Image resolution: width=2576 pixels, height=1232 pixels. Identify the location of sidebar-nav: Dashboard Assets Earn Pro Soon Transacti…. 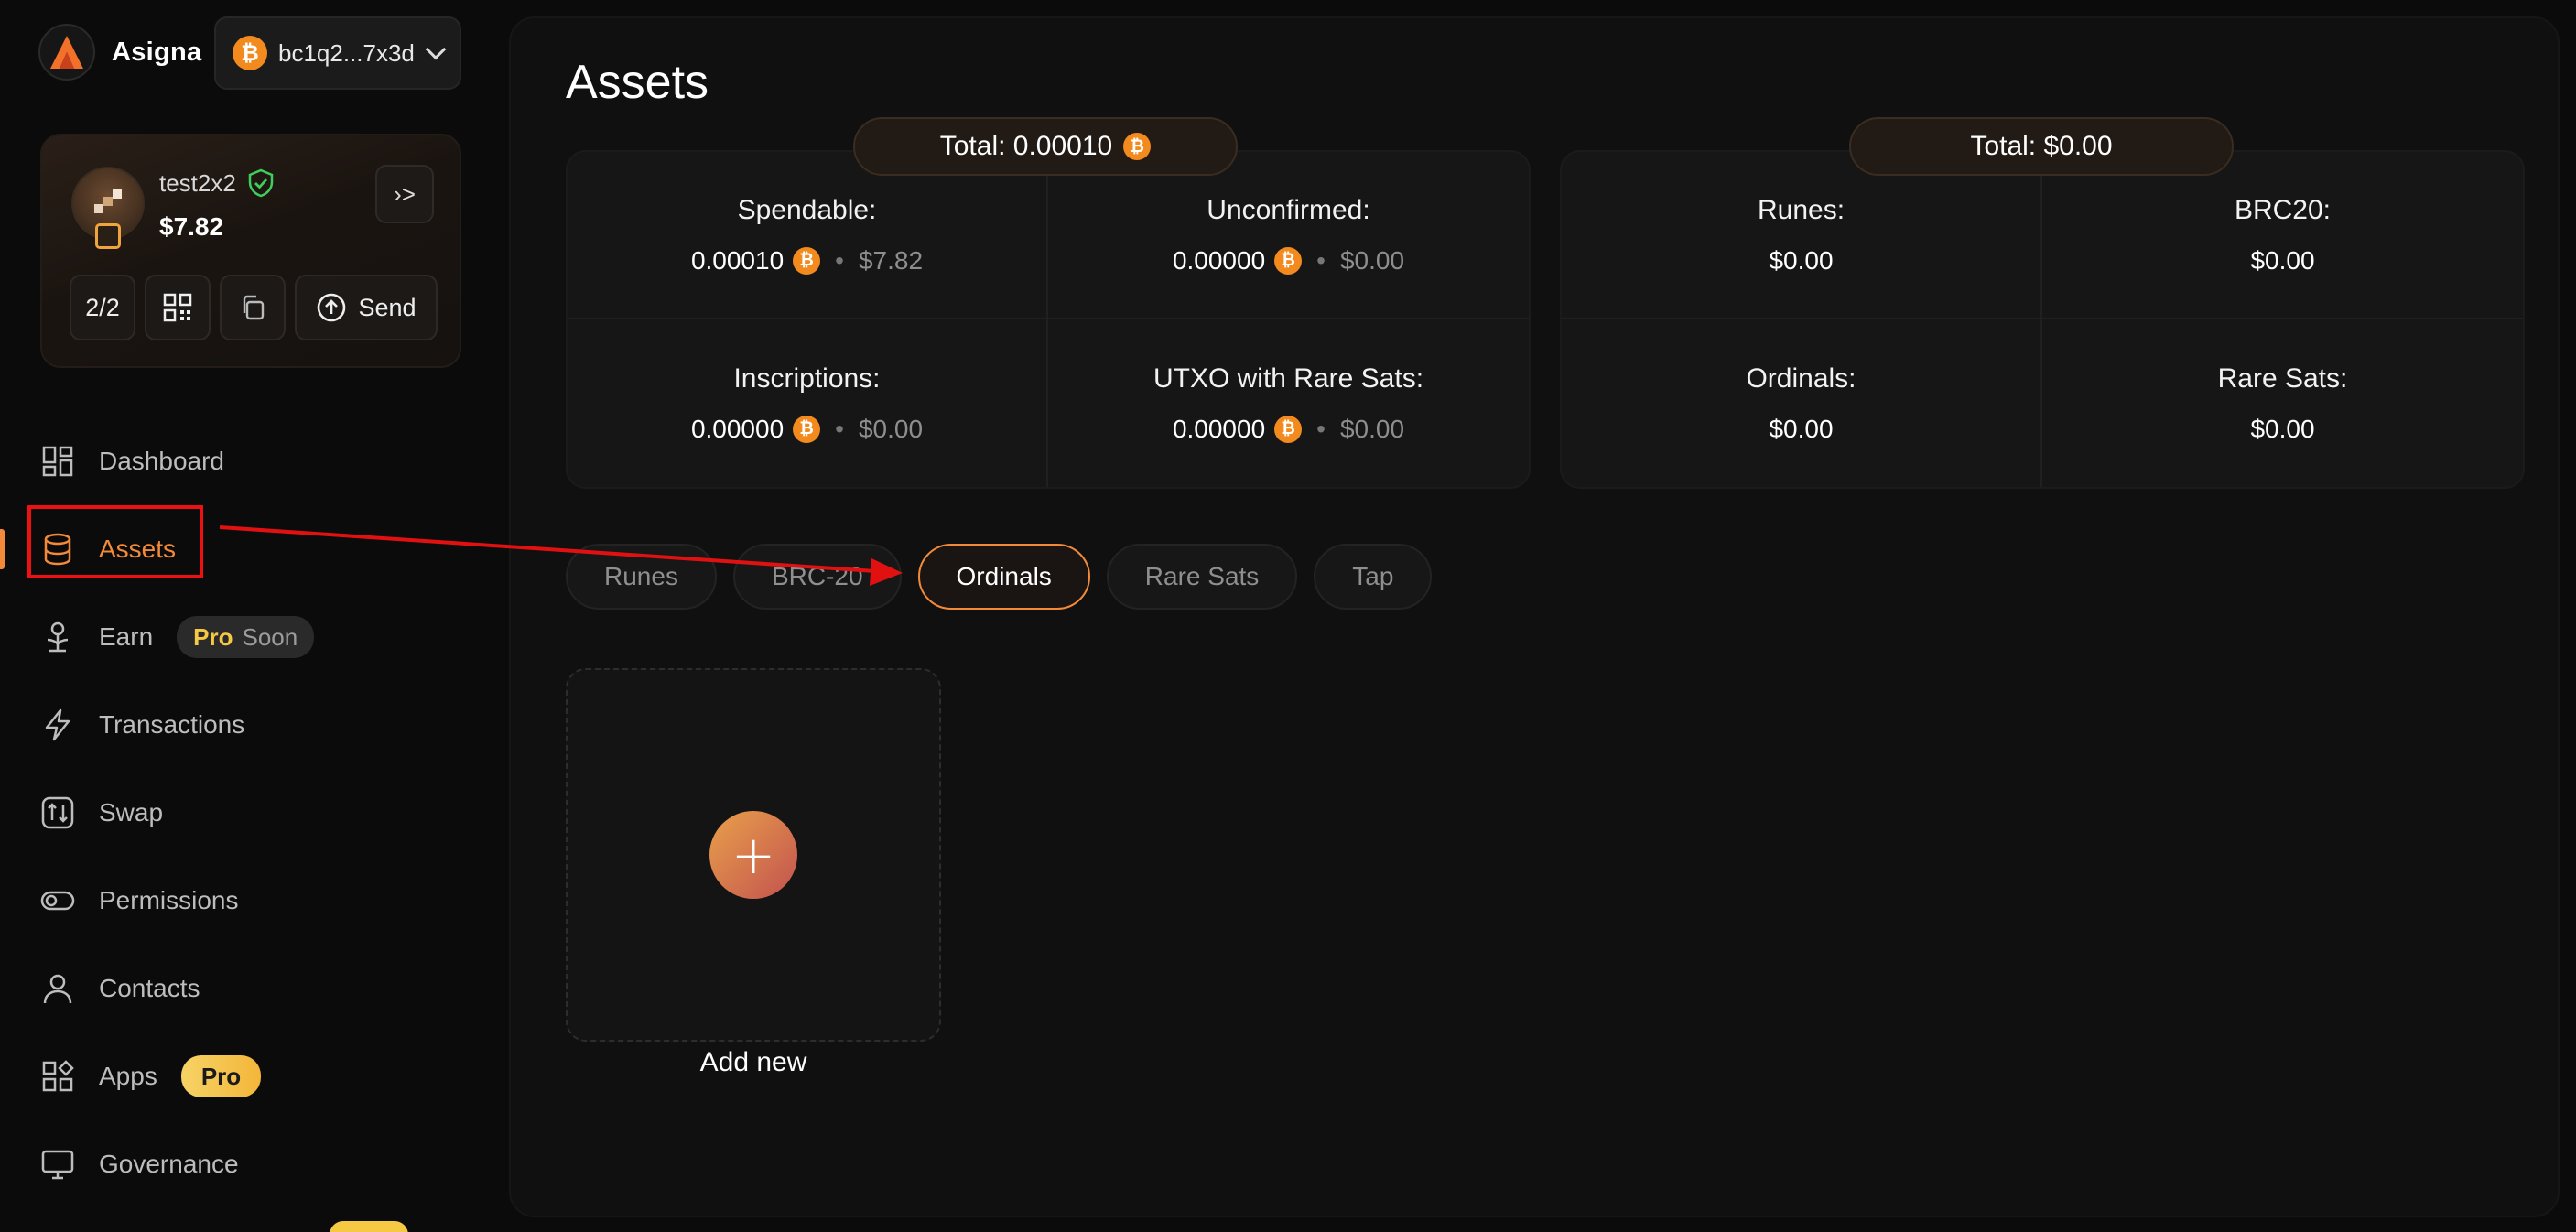
(247, 812).